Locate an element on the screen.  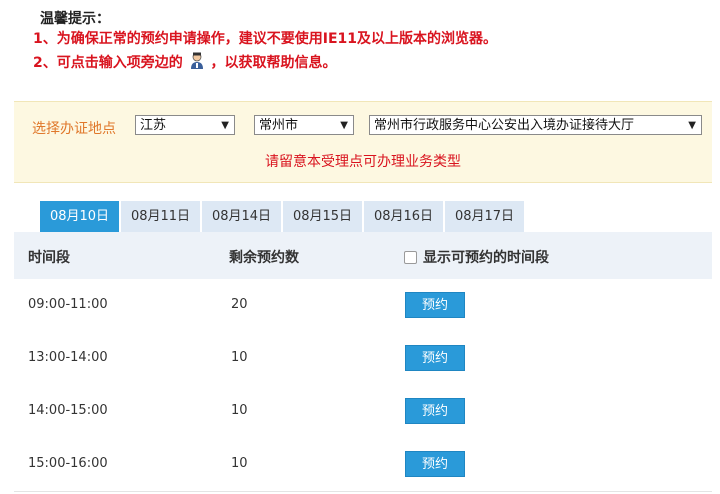
row-time: 15:00-16:00 is located at coordinates (68, 463).